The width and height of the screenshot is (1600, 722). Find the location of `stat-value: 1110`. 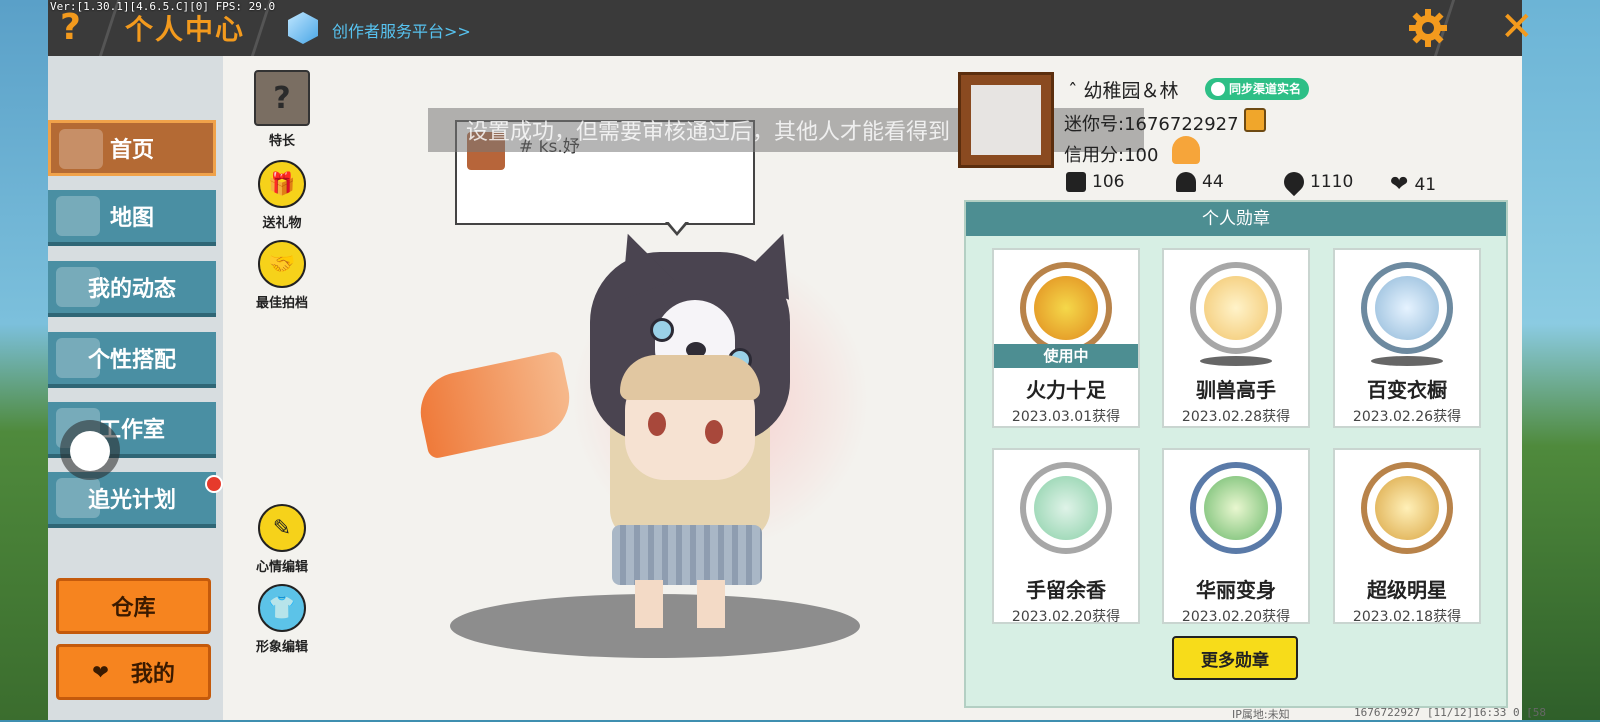

stat-value: 1110 is located at coordinates (1332, 182).